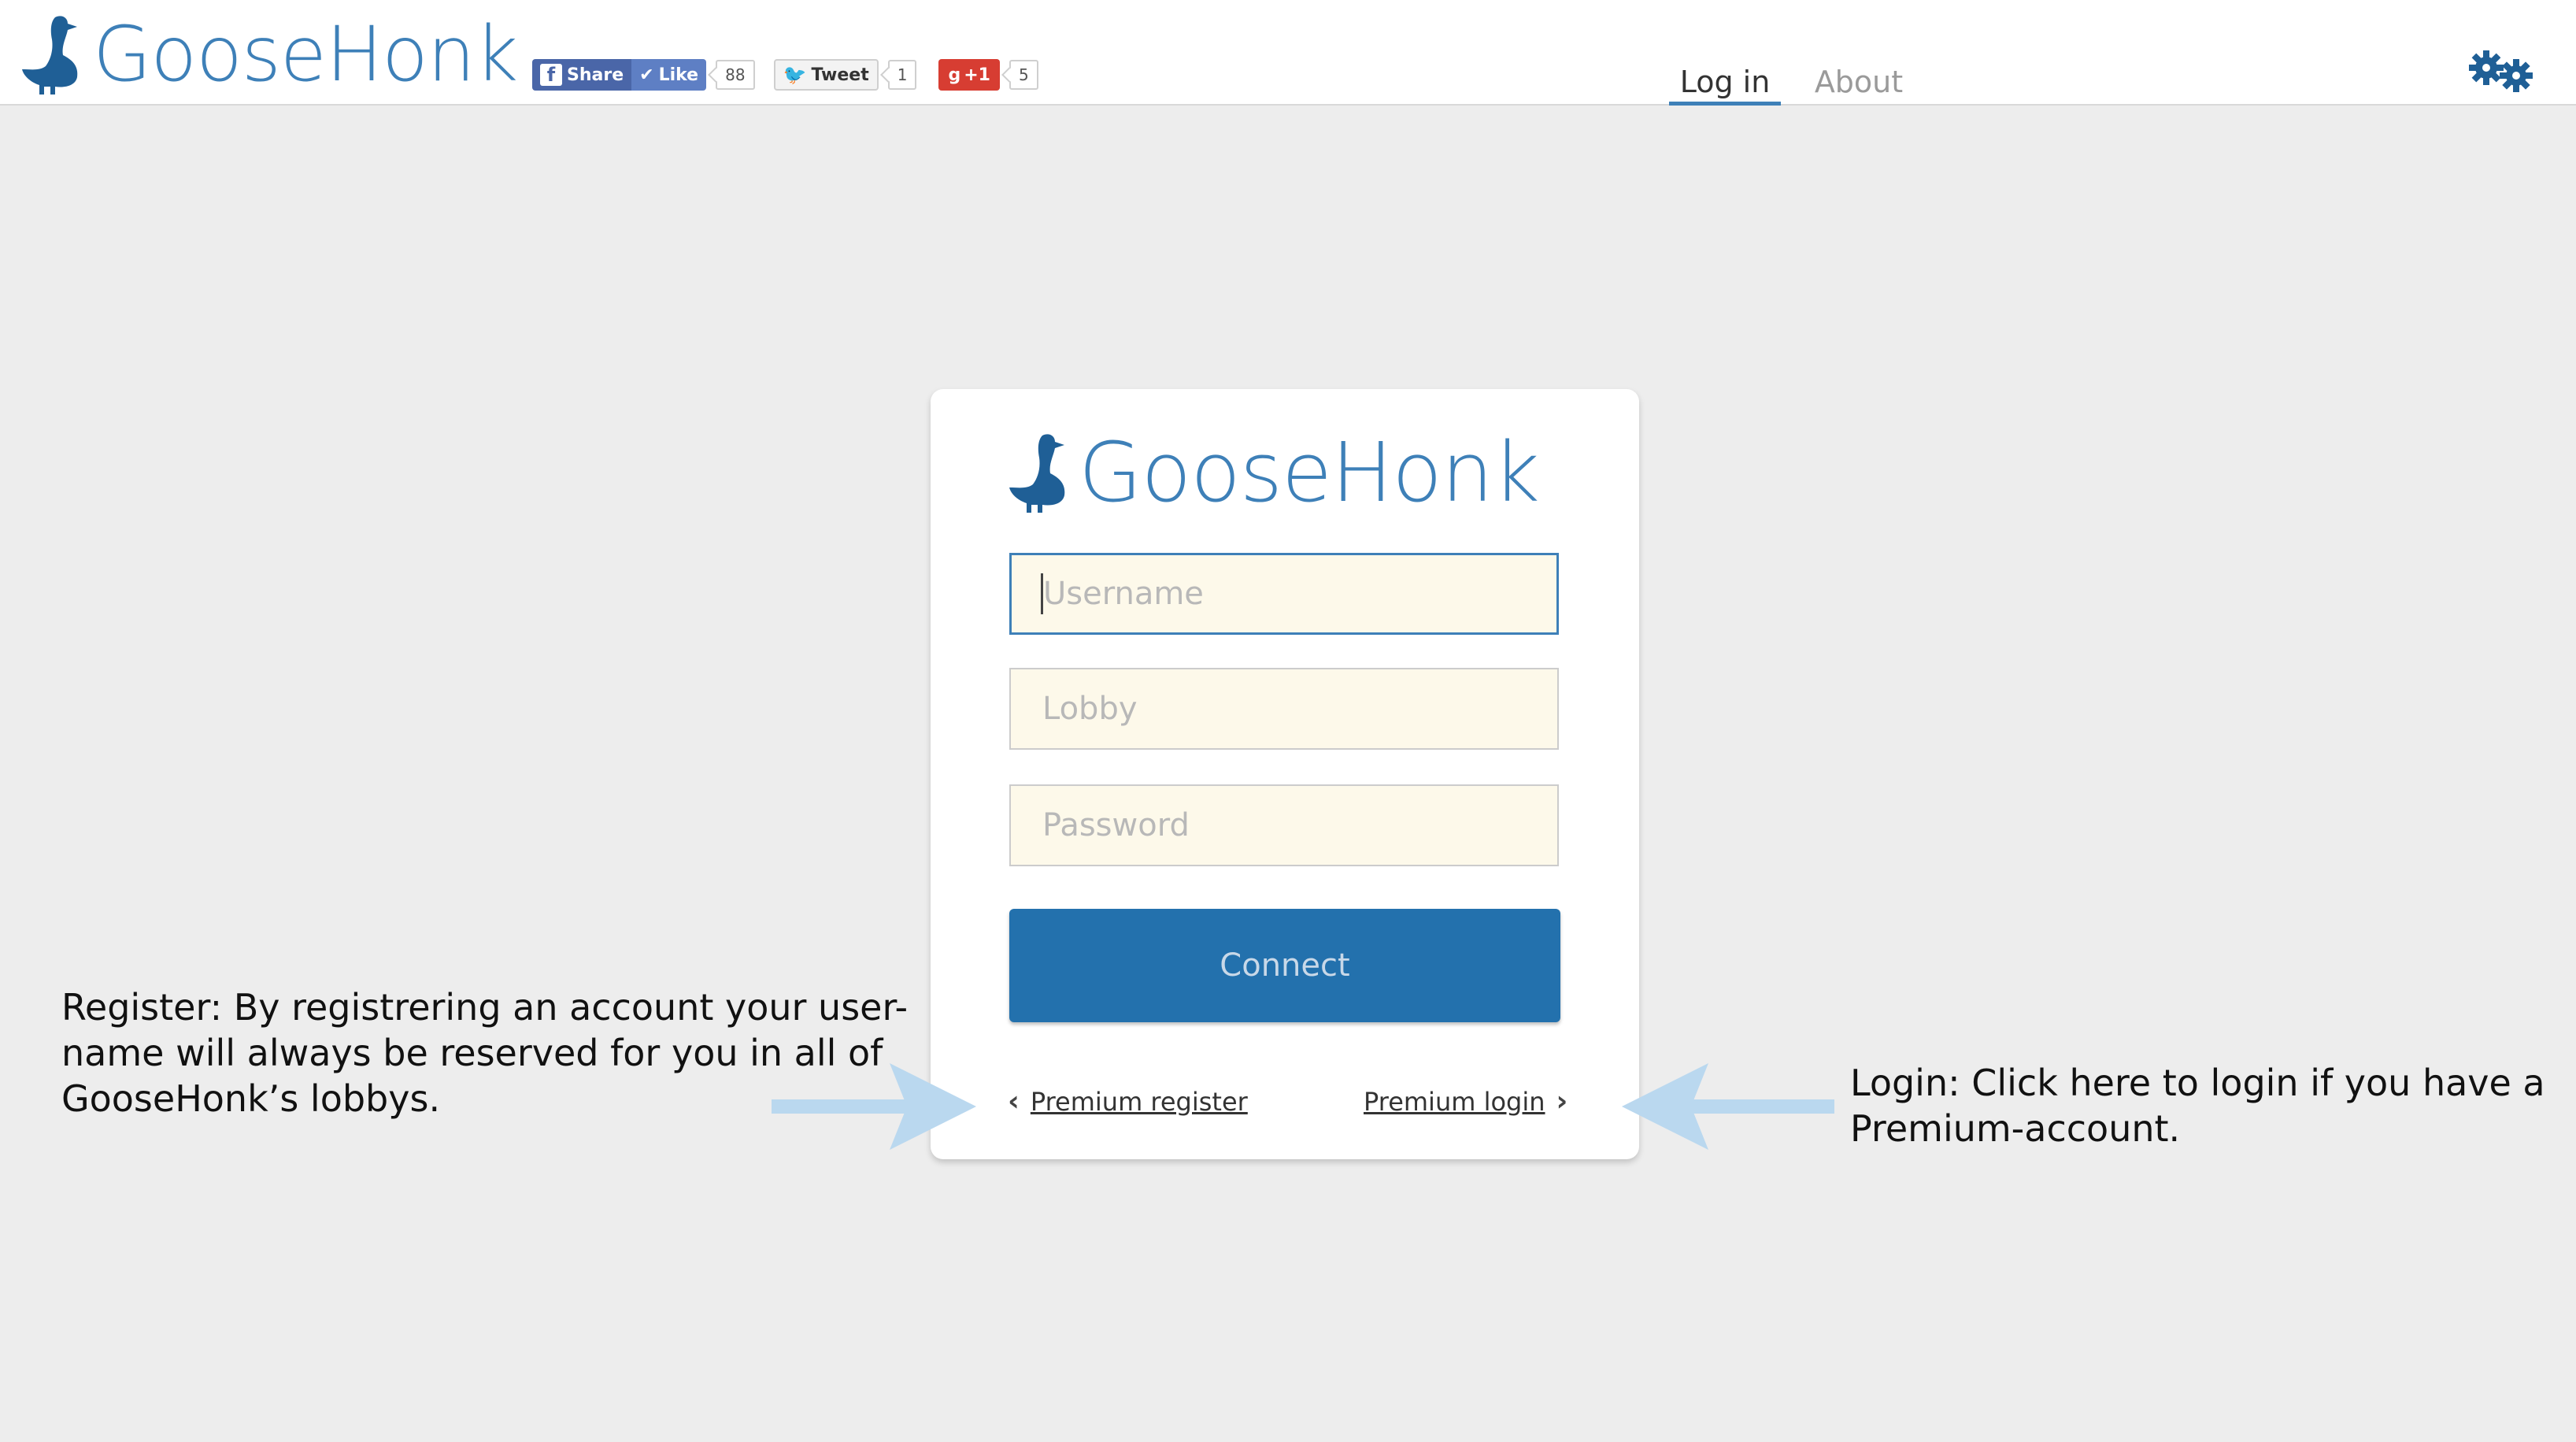  I want to click on google-plus-label: +1, so click(977, 75).